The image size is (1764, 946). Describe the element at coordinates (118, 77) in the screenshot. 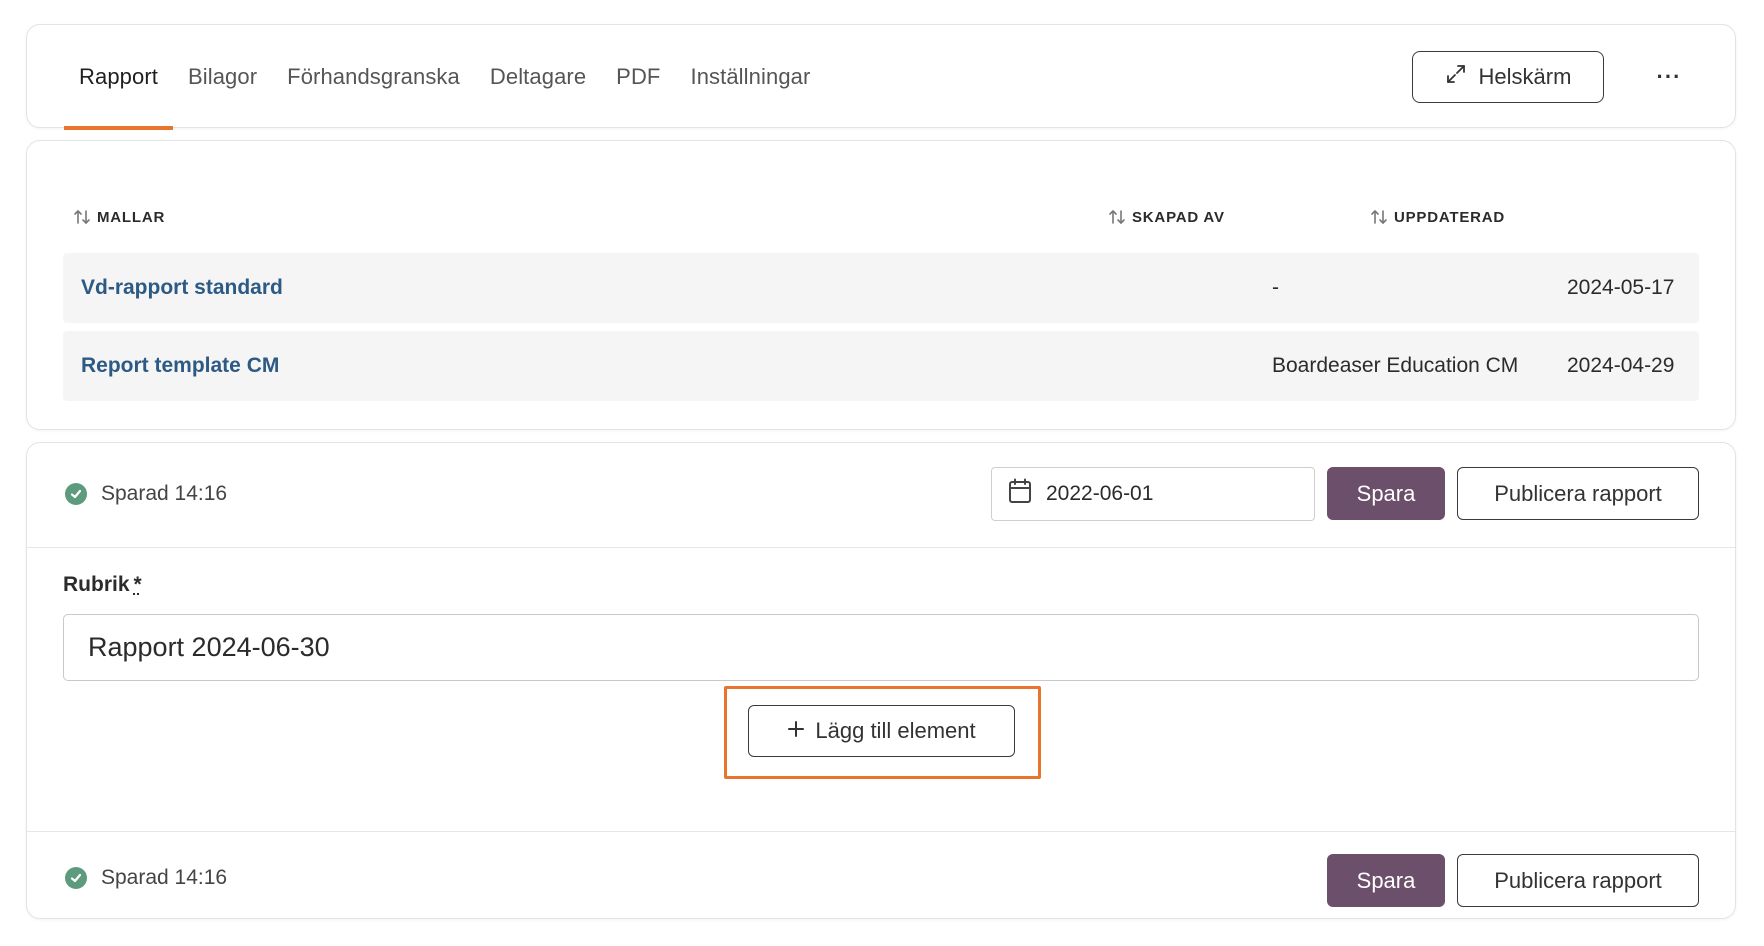

I see `tab-rapport: Rapport` at that location.